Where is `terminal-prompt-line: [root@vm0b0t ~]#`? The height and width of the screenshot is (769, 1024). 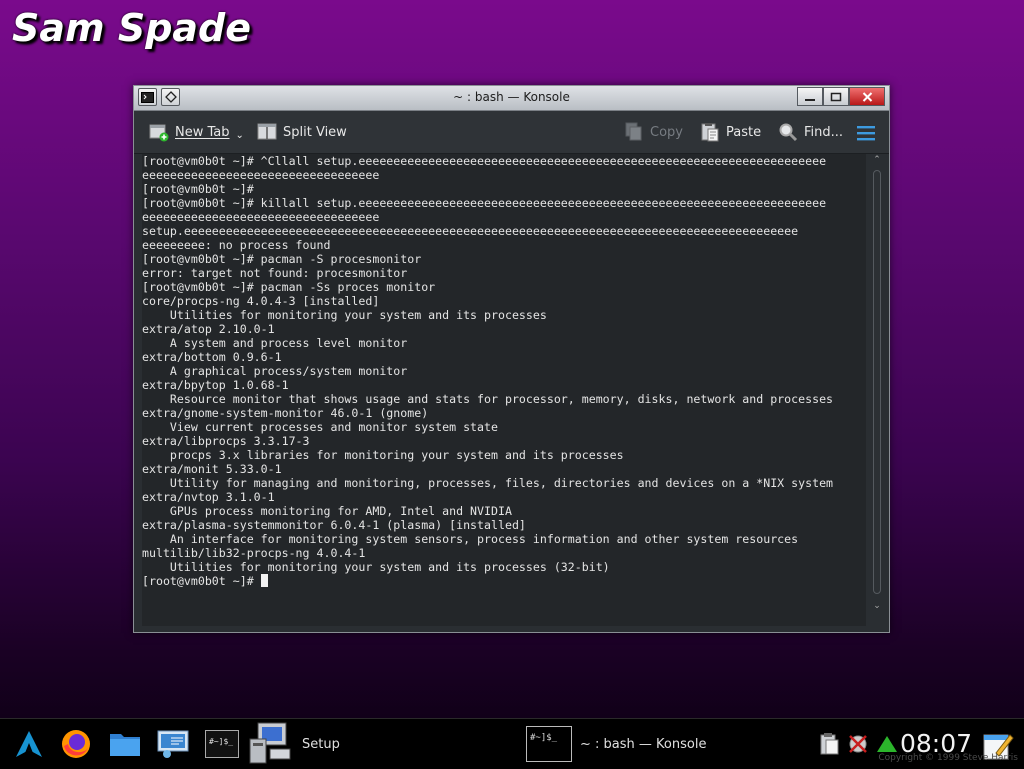 terminal-prompt-line: [root@vm0b0t ~]# is located at coordinates (504, 581).